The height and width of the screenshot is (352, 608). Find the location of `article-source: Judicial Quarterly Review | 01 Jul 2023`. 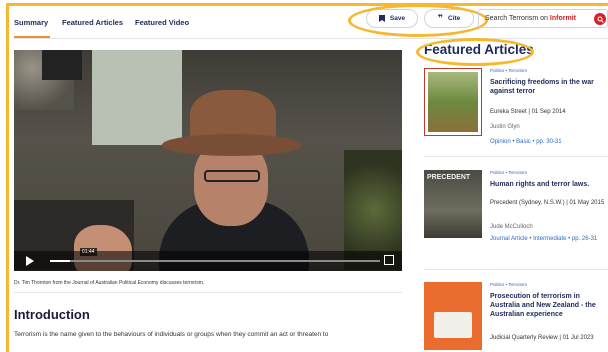

article-source: Judicial Quarterly Review | 01 Jul 2023 is located at coordinates (542, 338).